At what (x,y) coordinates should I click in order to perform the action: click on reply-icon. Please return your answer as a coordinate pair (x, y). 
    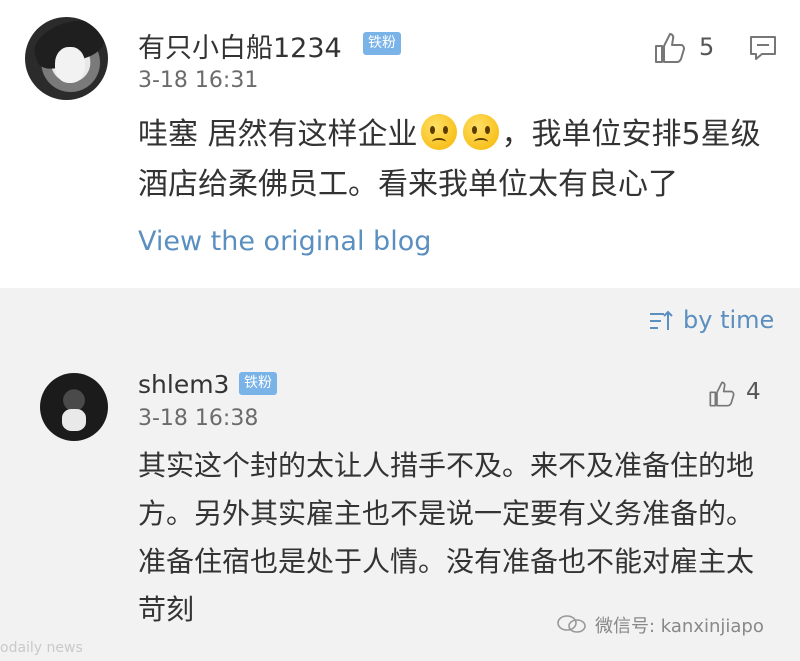
    Looking at the image, I should click on (763, 48).